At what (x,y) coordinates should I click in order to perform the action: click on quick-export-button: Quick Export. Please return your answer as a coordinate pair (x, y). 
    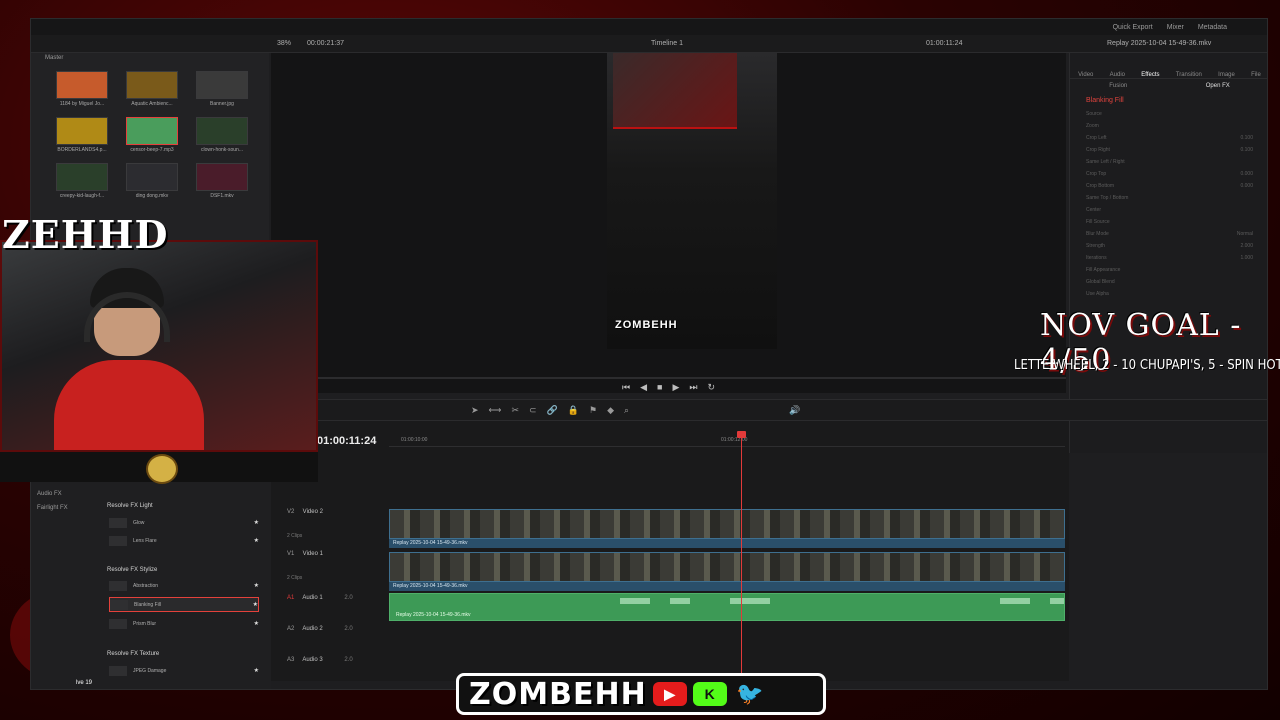
    Looking at the image, I should click on (1133, 27).